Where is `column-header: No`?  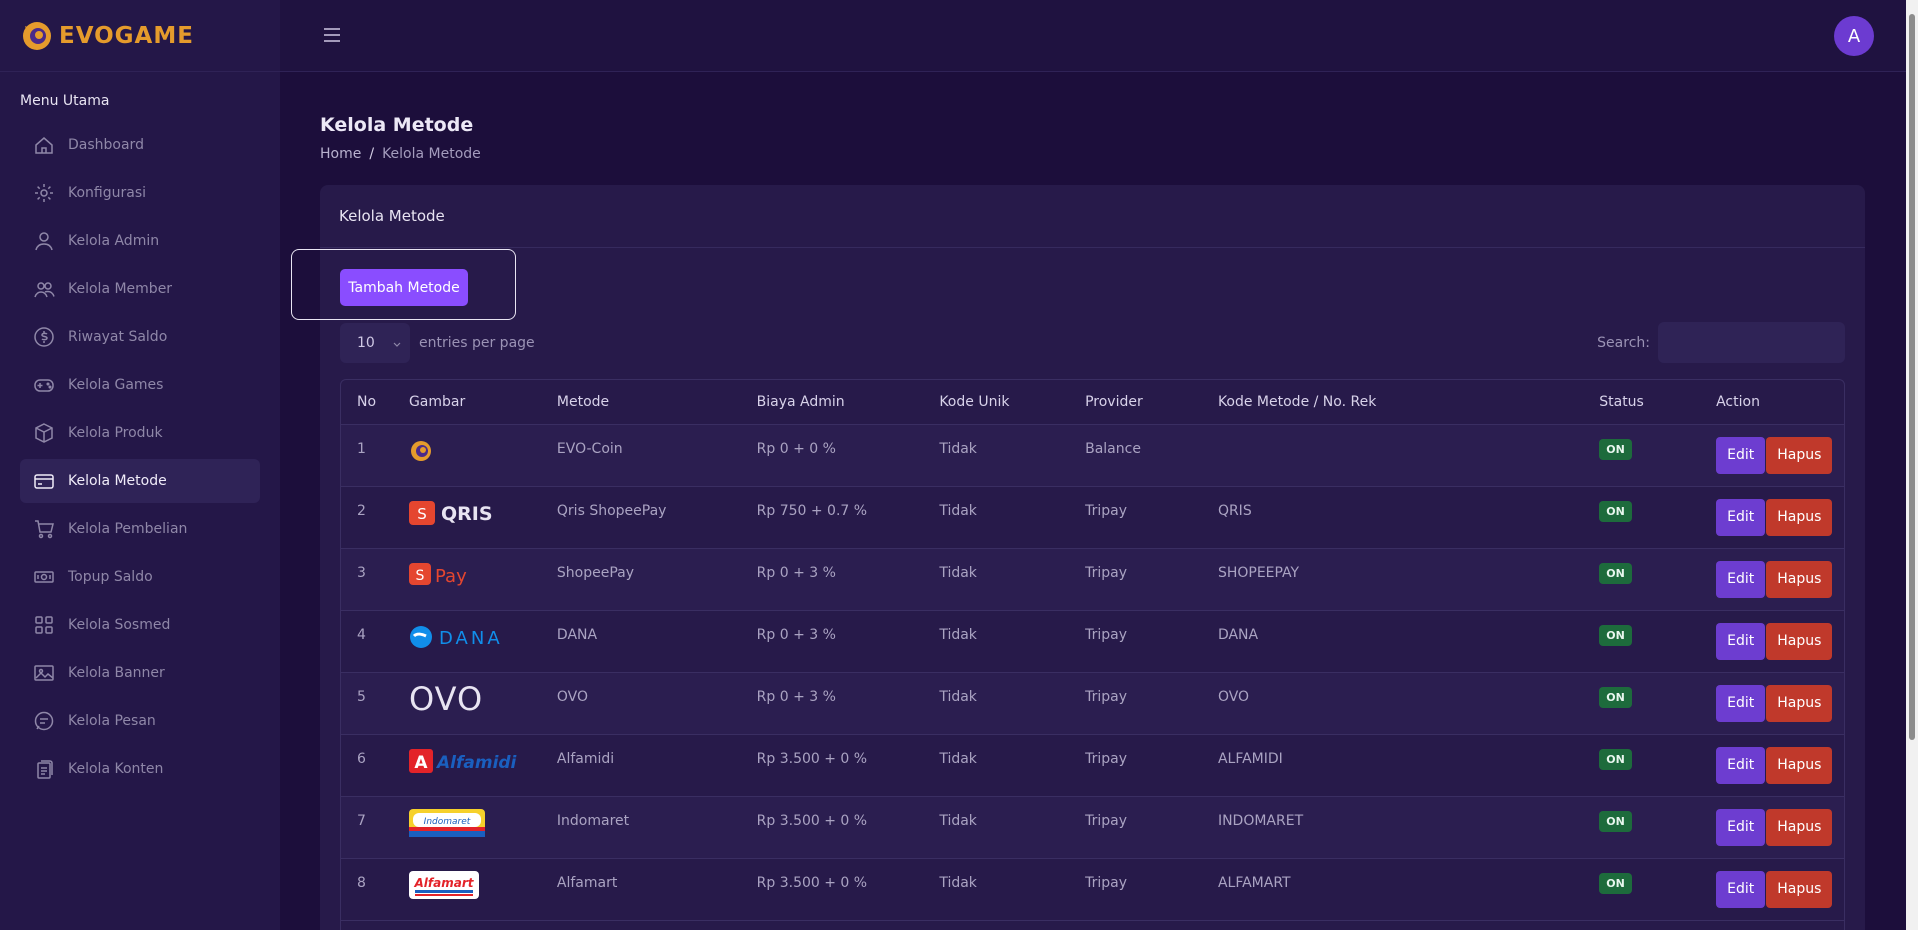 column-header: No is located at coordinates (367, 402).